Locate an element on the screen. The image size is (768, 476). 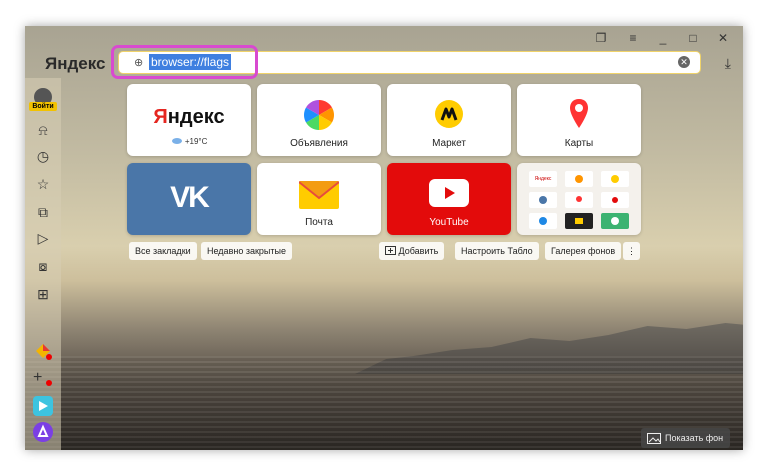
tile-karty: Карты is located at coordinates (579, 120).